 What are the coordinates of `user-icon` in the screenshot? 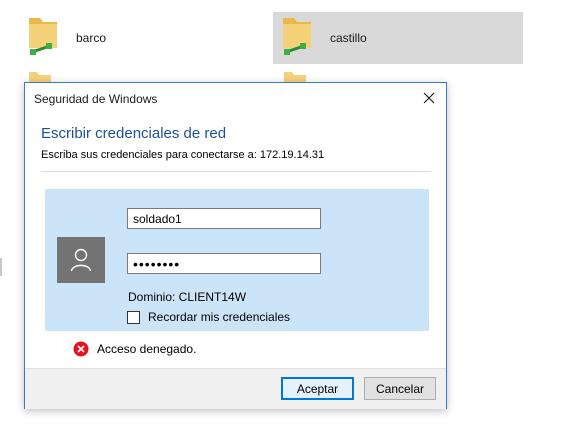 It's located at (81, 260).